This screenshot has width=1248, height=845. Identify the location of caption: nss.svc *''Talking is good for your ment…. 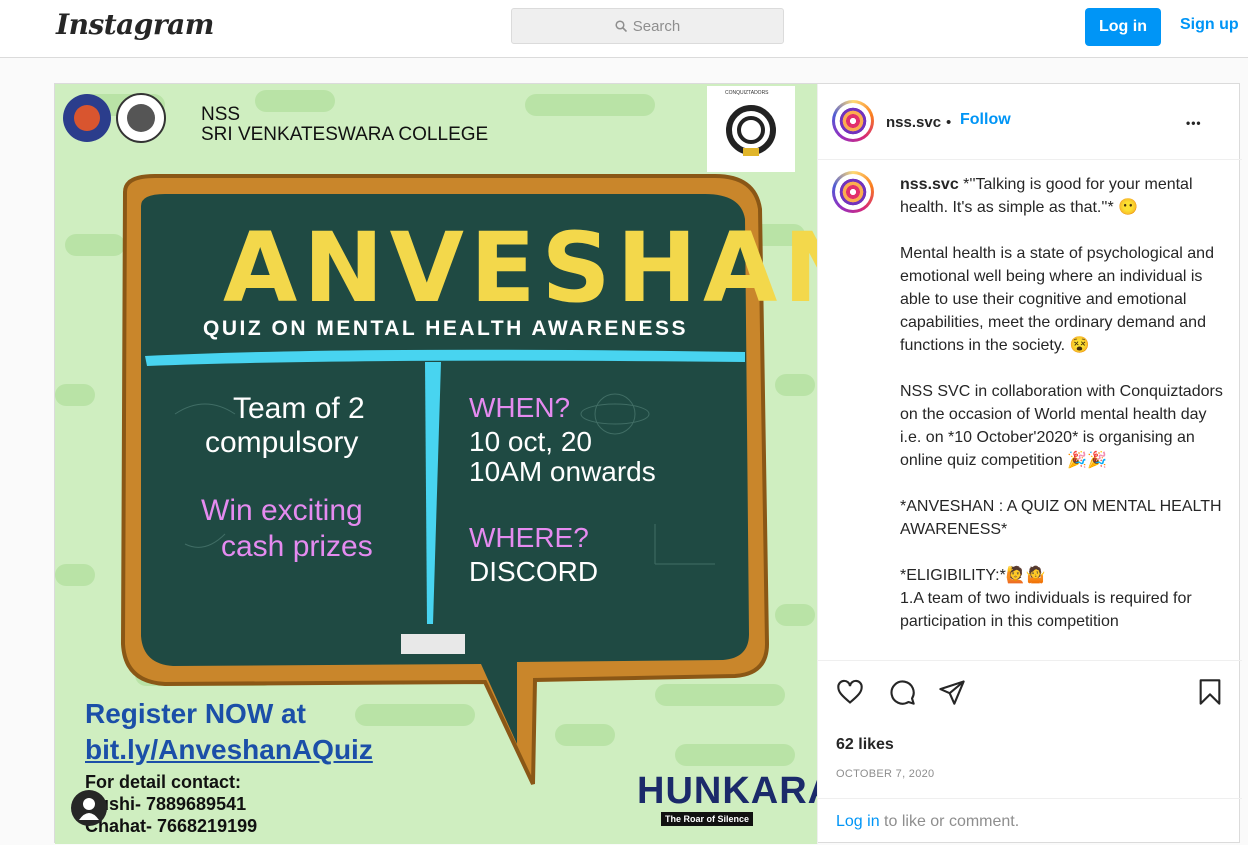
(1065, 403).